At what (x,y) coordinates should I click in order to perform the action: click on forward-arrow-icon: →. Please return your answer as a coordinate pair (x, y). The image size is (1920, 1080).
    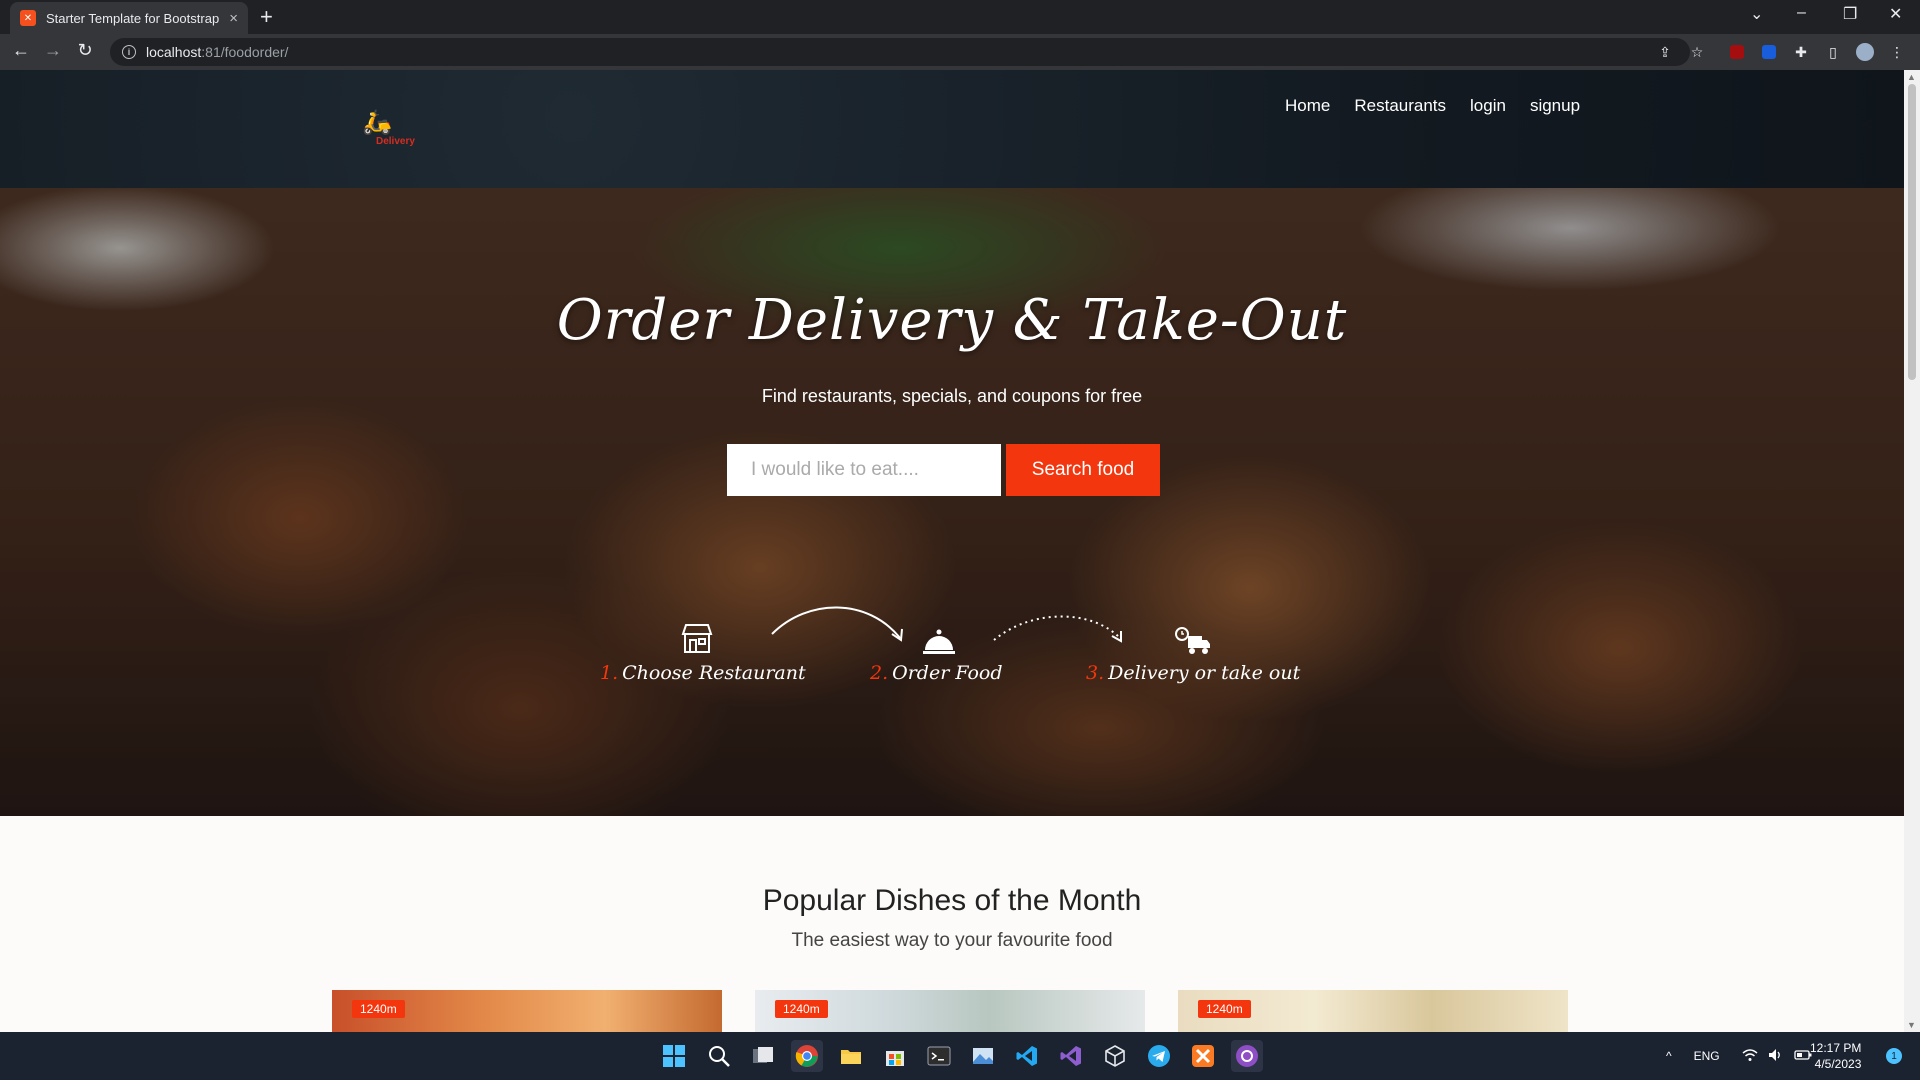
    Looking at the image, I should click on (53, 50).